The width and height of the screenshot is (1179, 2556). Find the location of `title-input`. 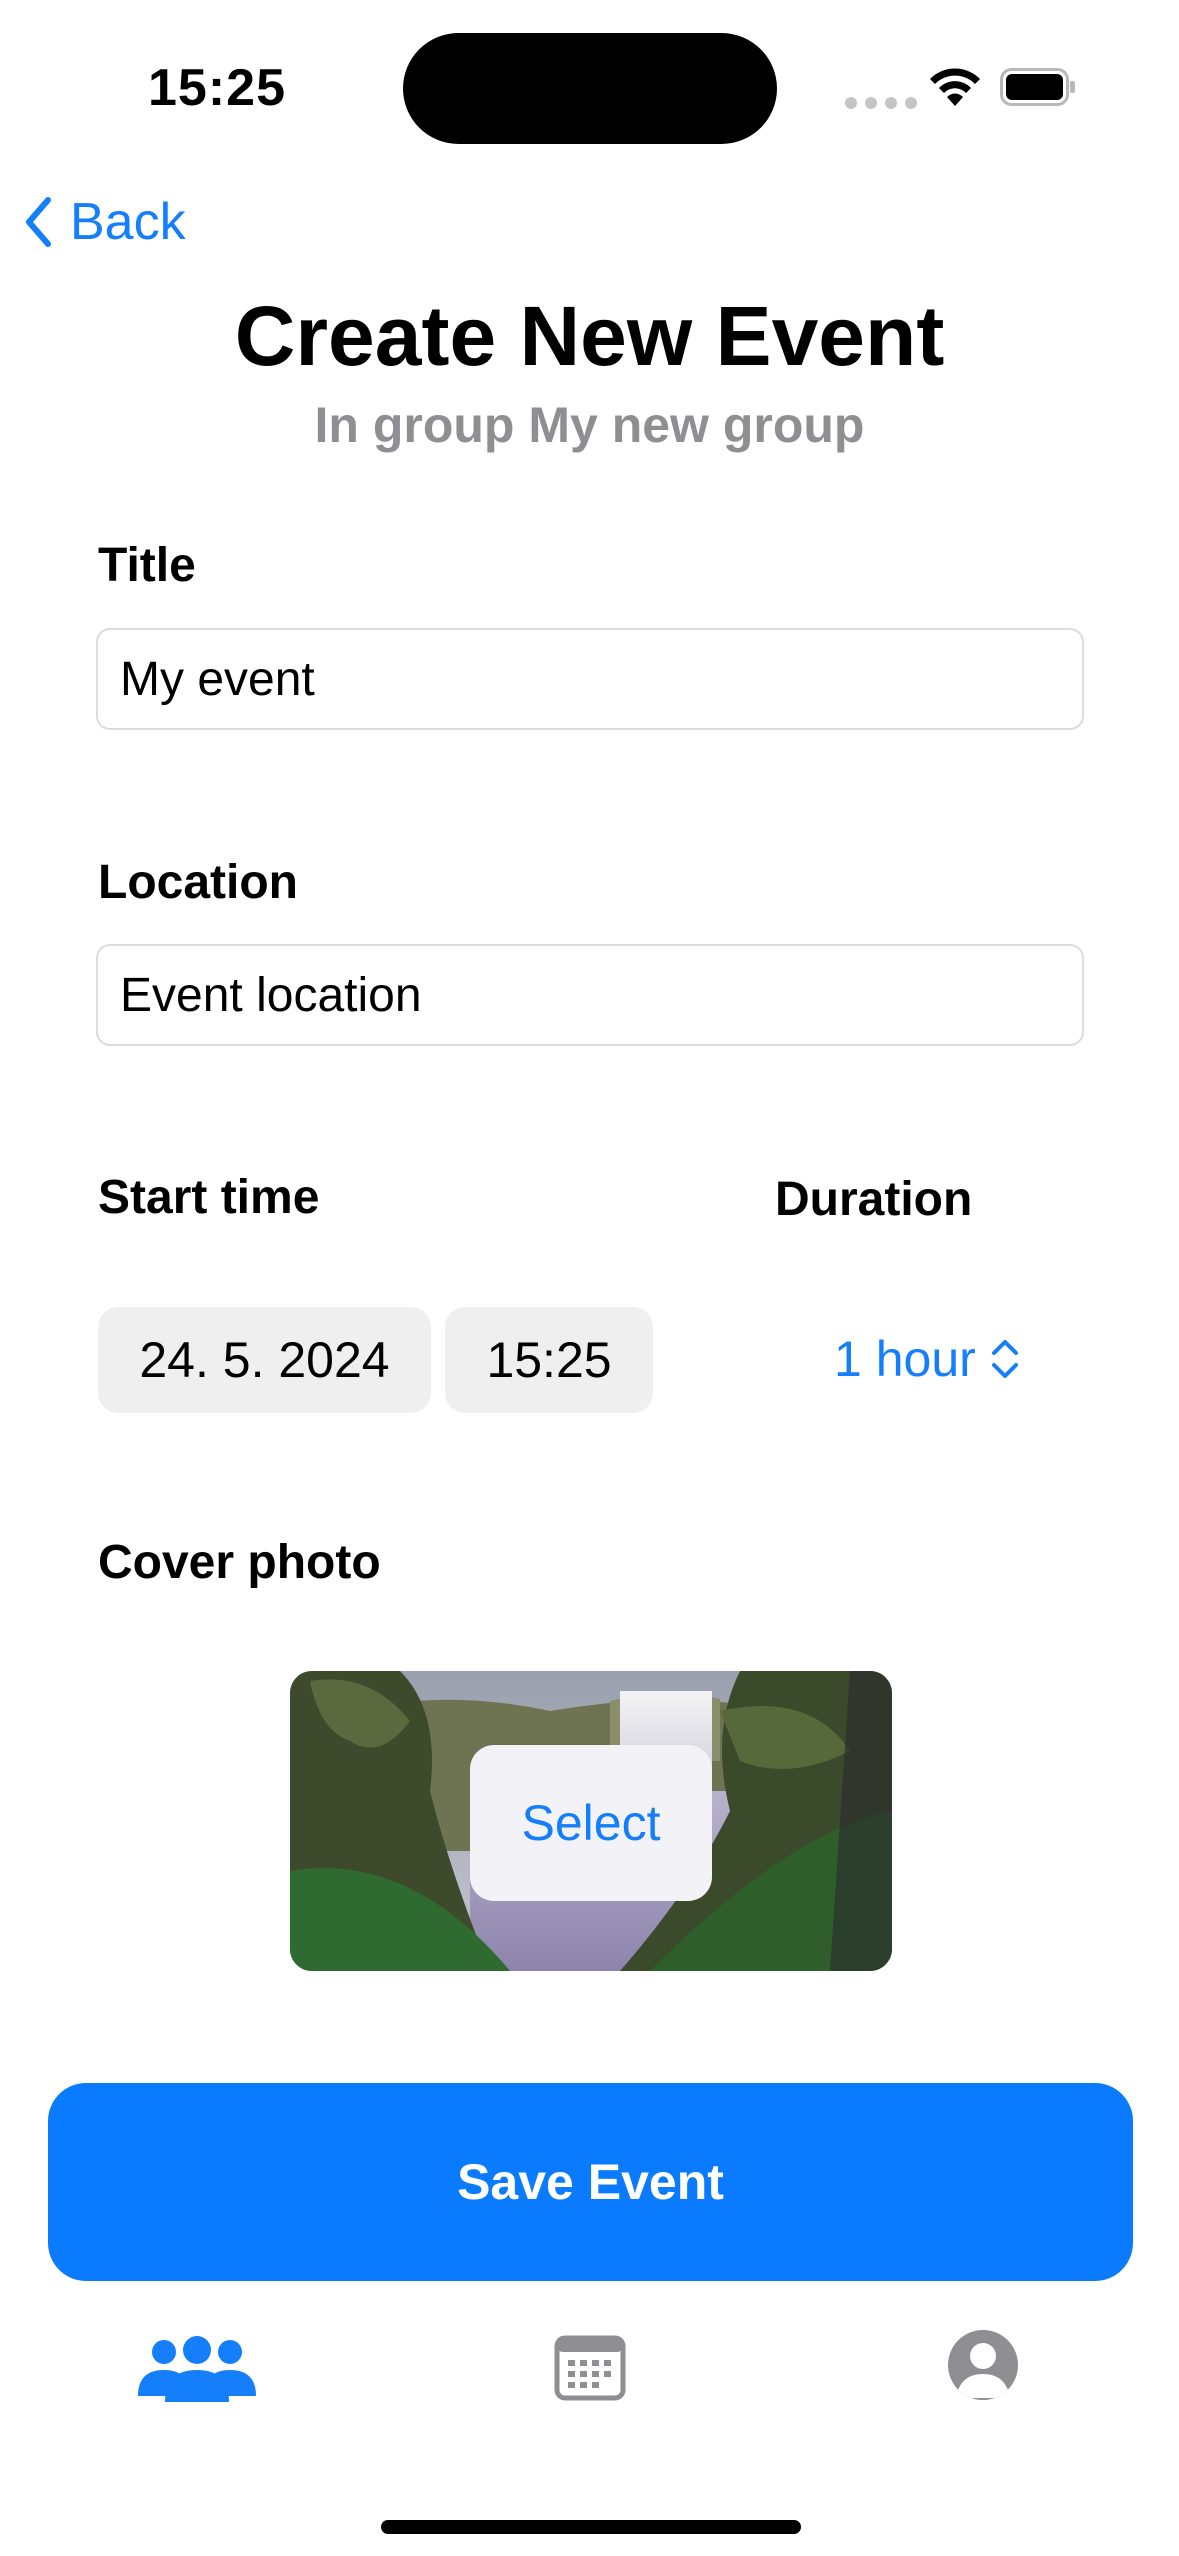

title-input is located at coordinates (590, 679).